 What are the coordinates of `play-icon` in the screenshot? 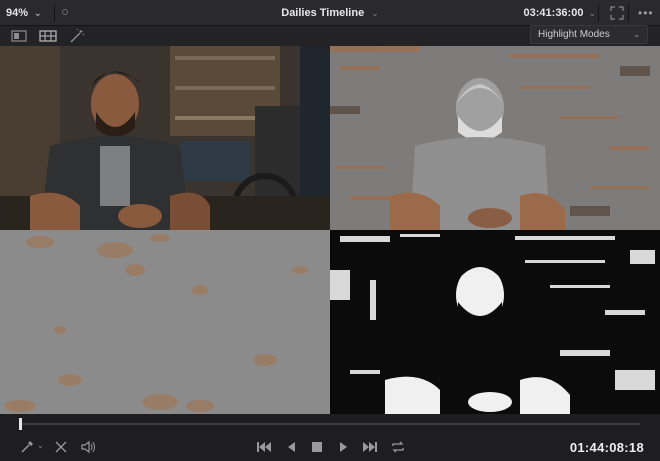 It's located at (344, 447).